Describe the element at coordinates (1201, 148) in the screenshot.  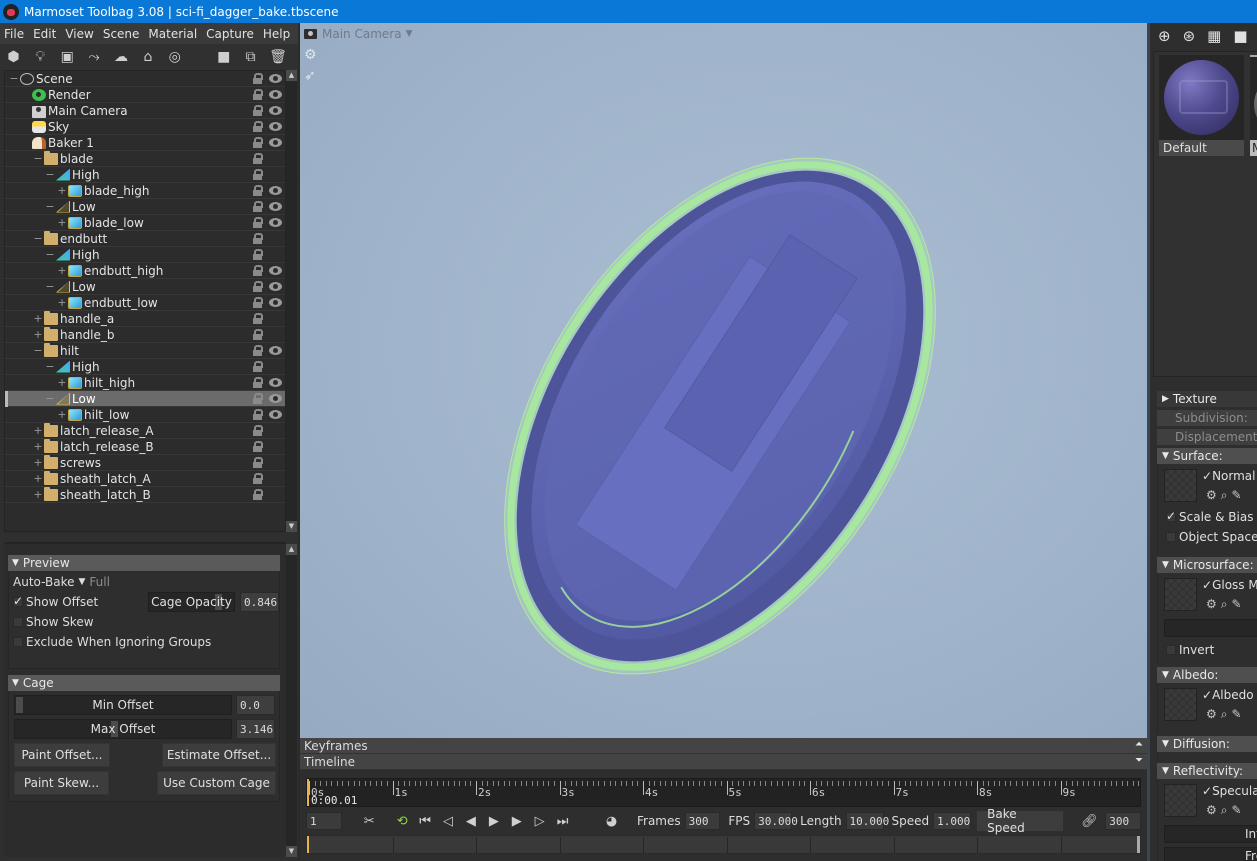
I see `material-name-default: Default` at that location.